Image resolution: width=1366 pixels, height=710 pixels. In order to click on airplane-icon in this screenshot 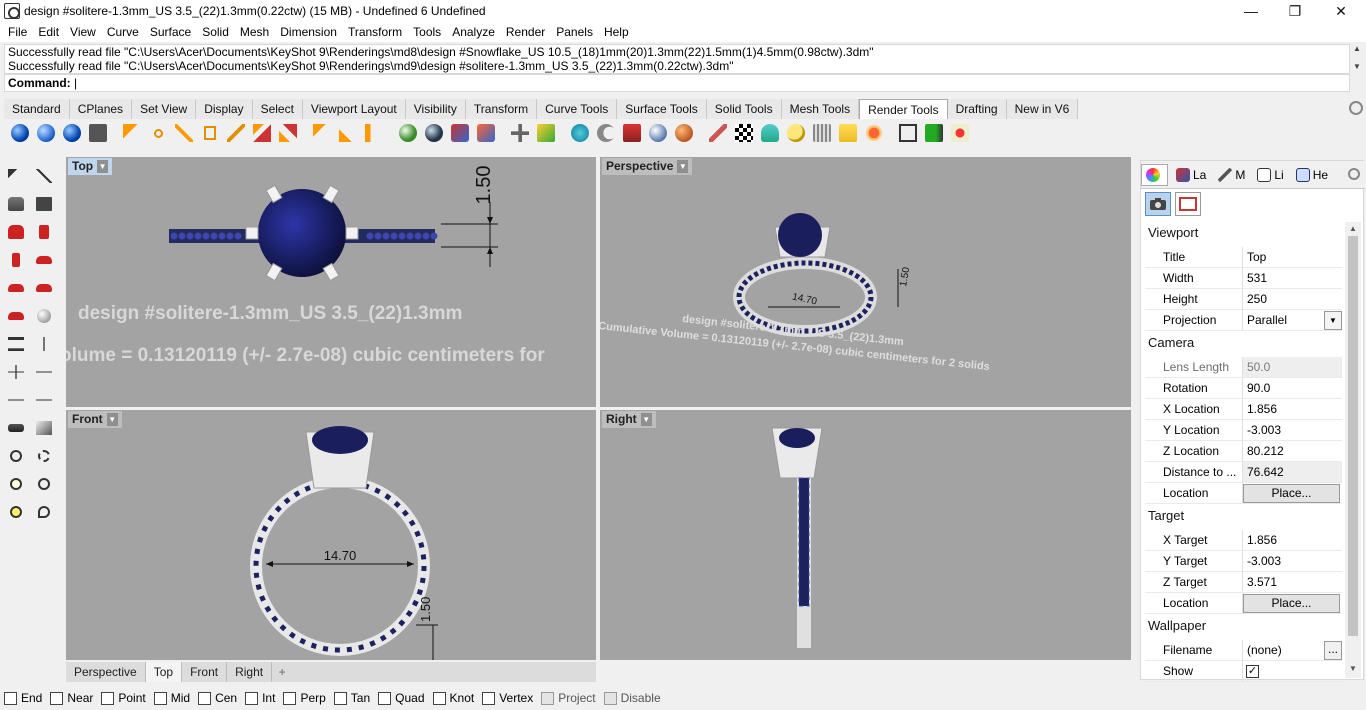, I will do `click(16, 400)`.